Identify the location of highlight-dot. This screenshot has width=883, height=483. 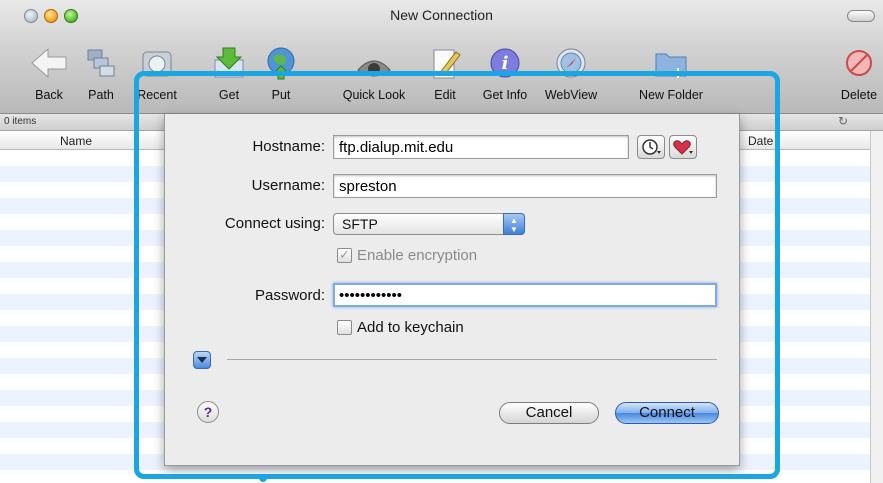
(263, 478).